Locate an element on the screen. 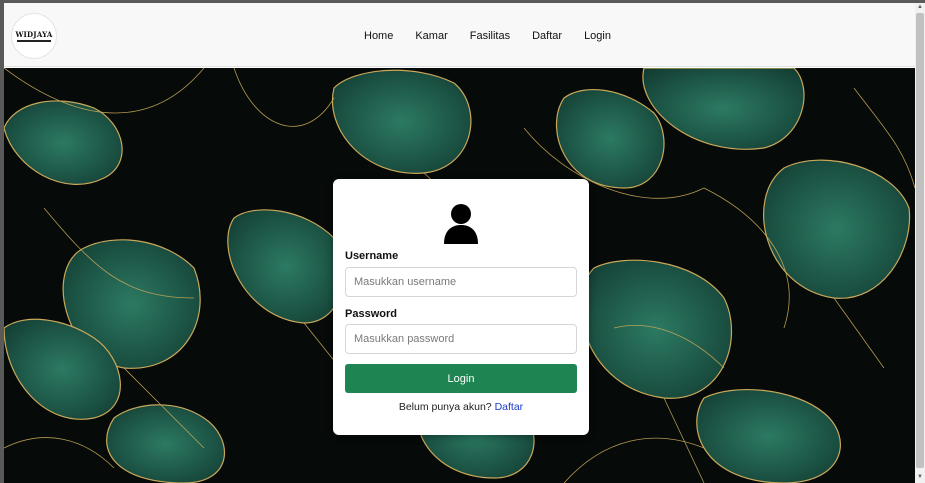 Image resolution: width=925 pixels, height=483 pixels. main-nav: Home Kamar Fasilitas Daftar Login is located at coordinates (498, 36).